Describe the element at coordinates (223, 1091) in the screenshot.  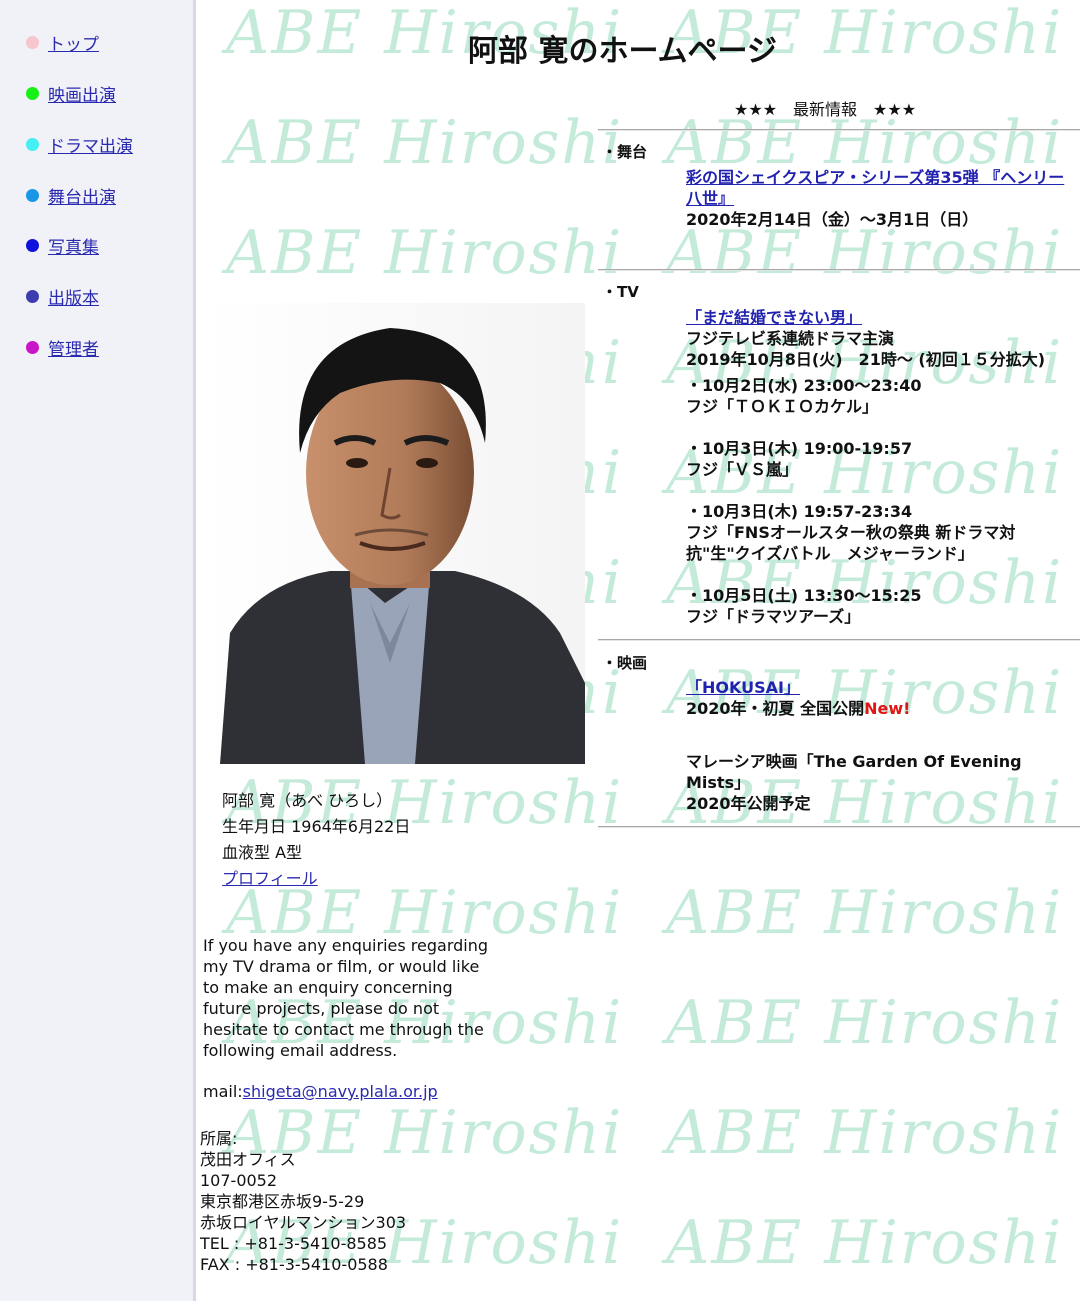
I see `mail-prefix: mail:` at that location.